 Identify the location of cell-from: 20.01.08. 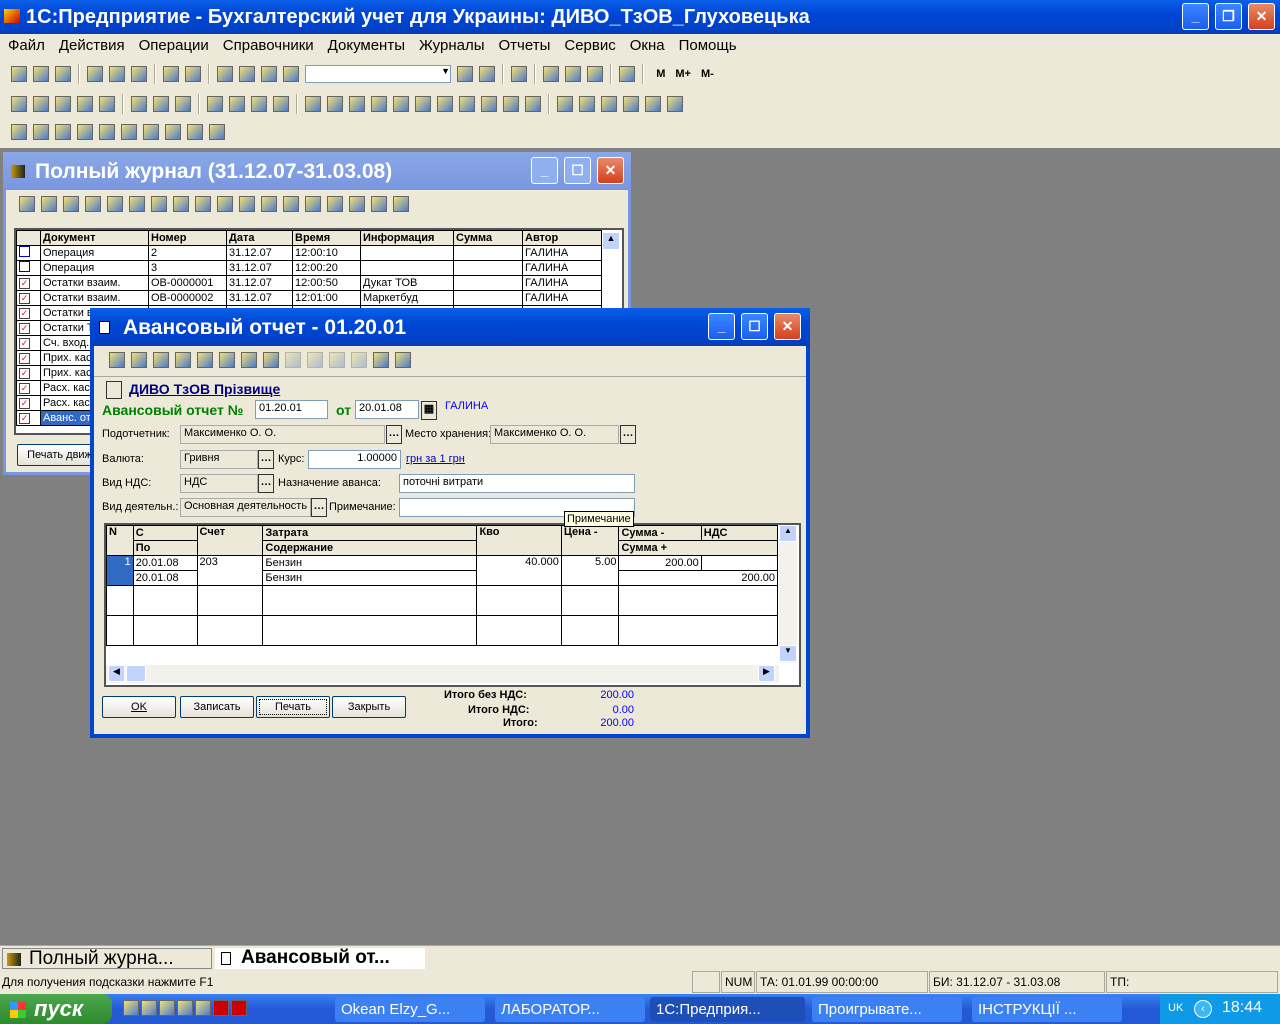
(165, 563).